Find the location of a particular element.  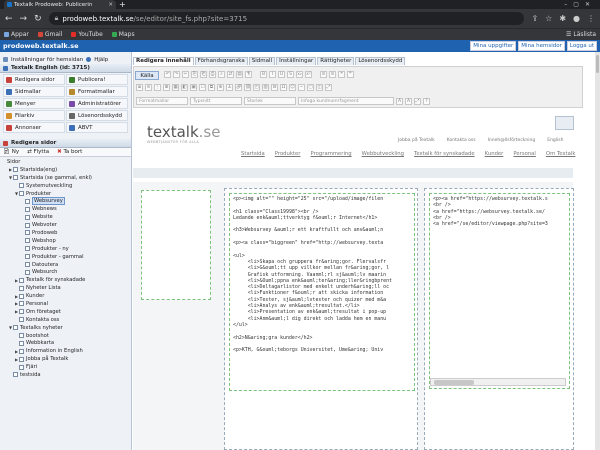

my-sites-button: Mina hemsidor is located at coordinates (541, 46).